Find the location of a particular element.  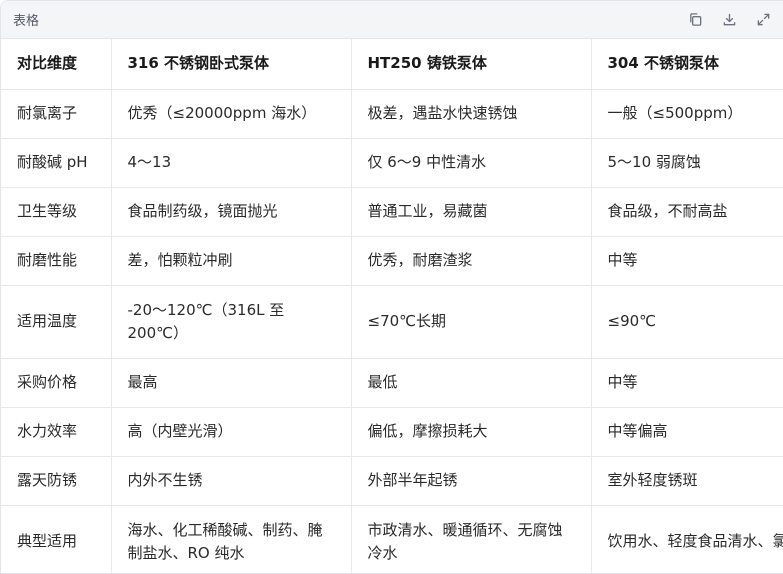

table-cell: 食品制药级，镜面抛光 is located at coordinates (231, 212).